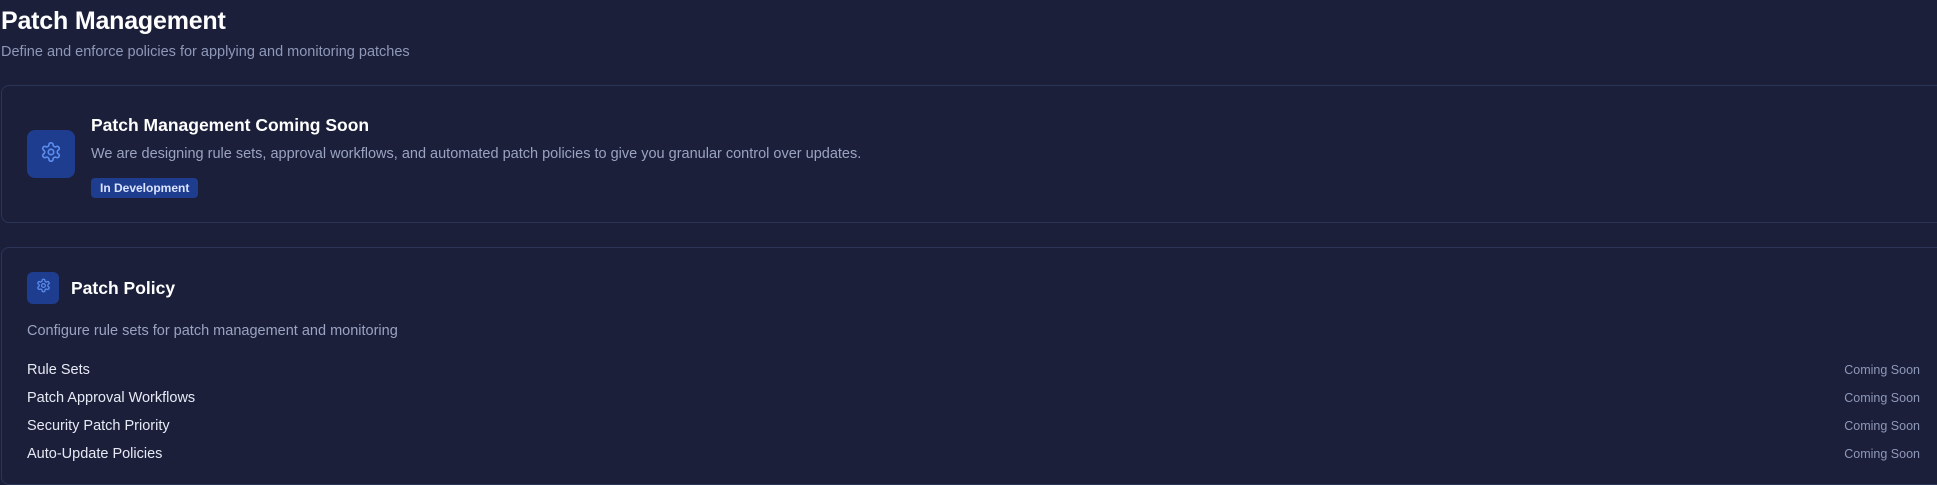  Describe the element at coordinates (973, 426) in the screenshot. I see `policy-item-security-priority: Security Patch Priority Coming Soon` at that location.